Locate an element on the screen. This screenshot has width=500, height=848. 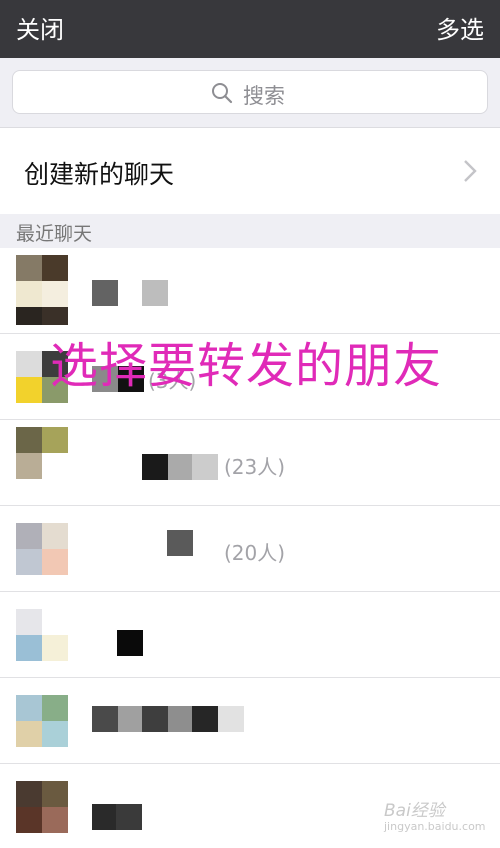
create-new-chat-label: 创建新的聊天 is located at coordinates (99, 174).